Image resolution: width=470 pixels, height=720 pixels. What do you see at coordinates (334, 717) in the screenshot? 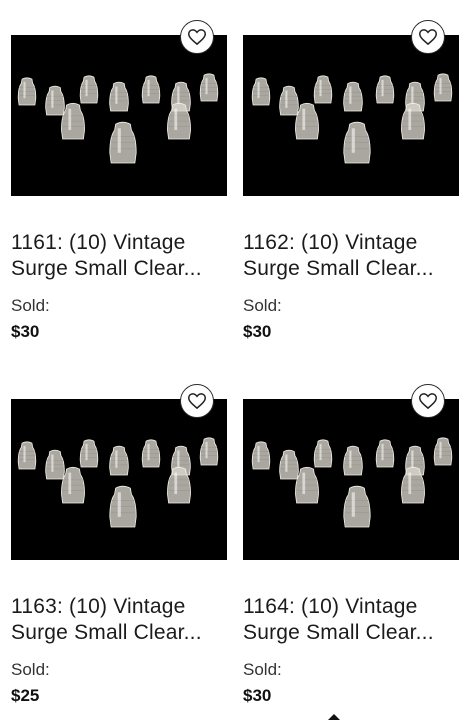
I see `scroll-indicator-icon` at bounding box center [334, 717].